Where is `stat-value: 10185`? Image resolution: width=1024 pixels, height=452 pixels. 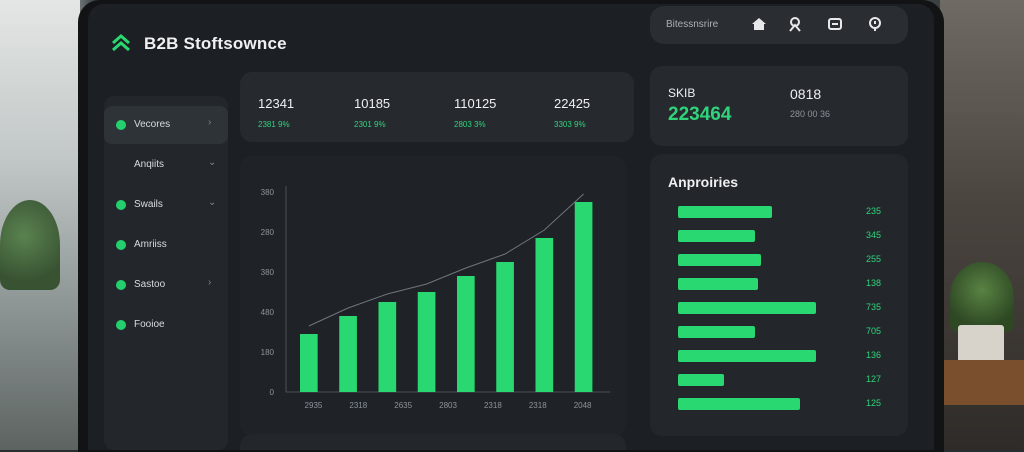
stat-value: 10185 is located at coordinates (372, 103).